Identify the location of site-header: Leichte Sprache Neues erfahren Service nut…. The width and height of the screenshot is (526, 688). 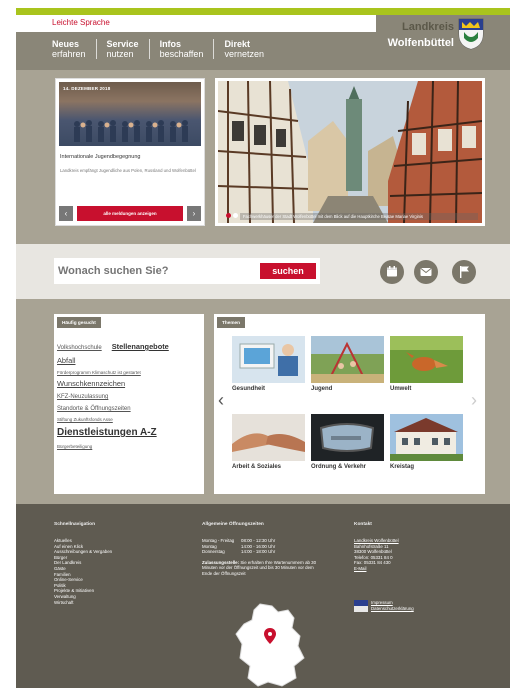
(263, 42).